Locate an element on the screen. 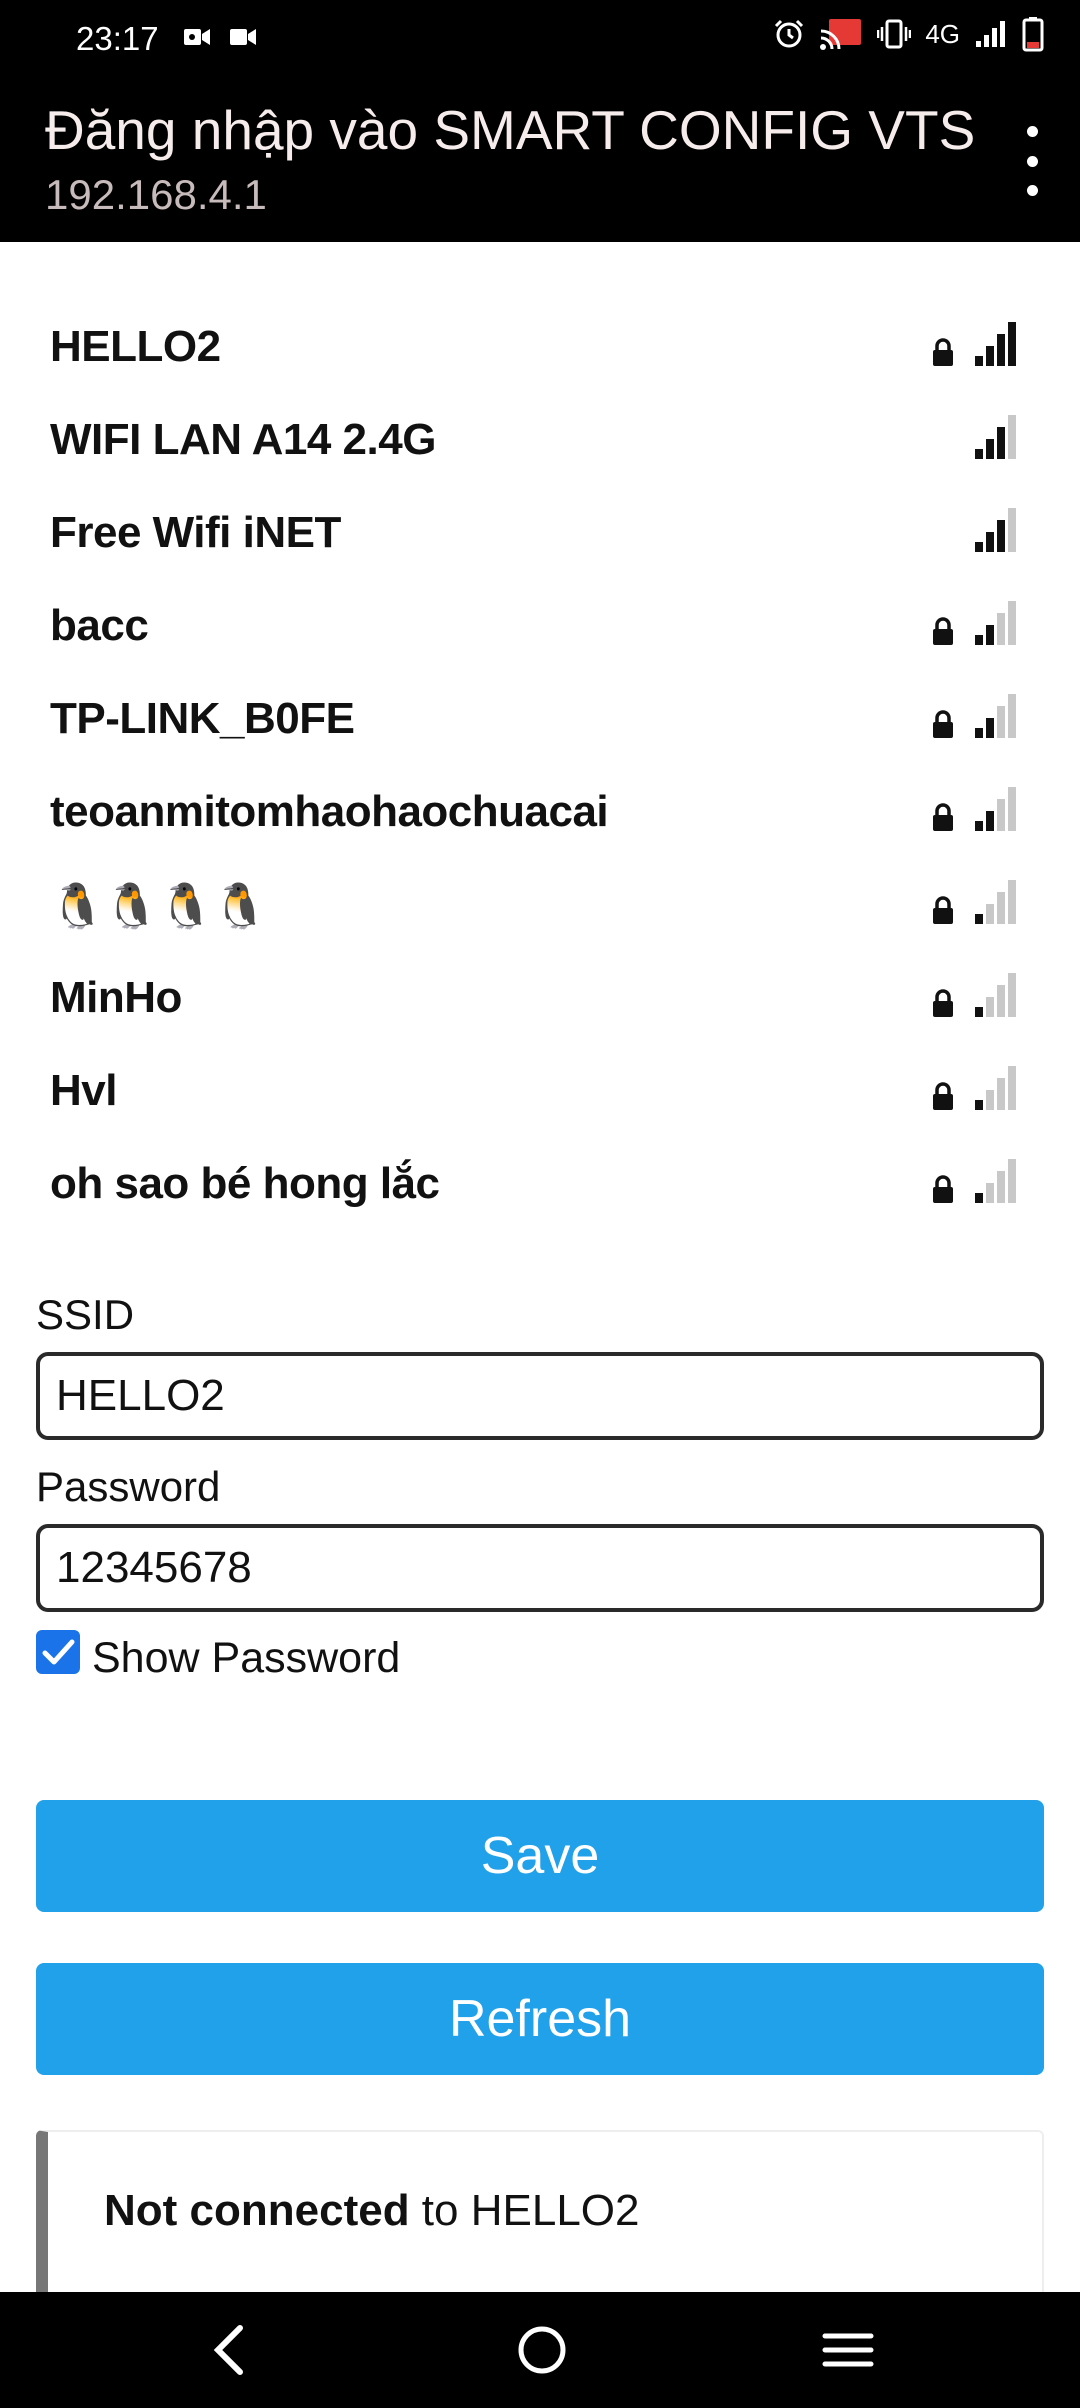 This screenshot has height=2408, width=1080. wifi-network-item: 🐧🐧🐧🐧 is located at coordinates (536, 906).